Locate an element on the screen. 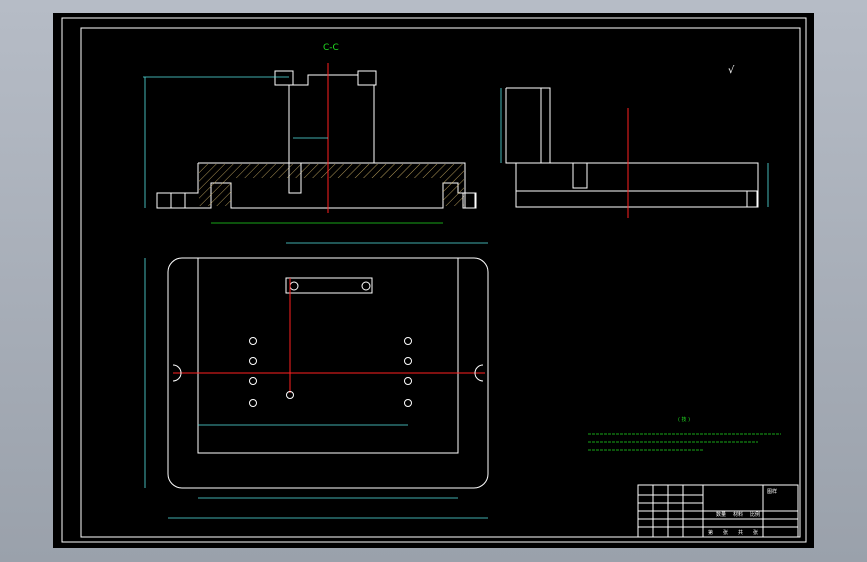 The width and height of the screenshot is (867, 562). side-hole-left is located at coordinates (580, 175).